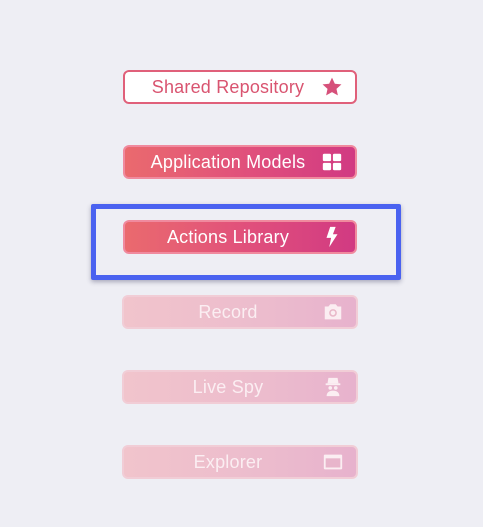  Describe the element at coordinates (246, 242) in the screenshot. I see `selection-highlight-frame` at that location.